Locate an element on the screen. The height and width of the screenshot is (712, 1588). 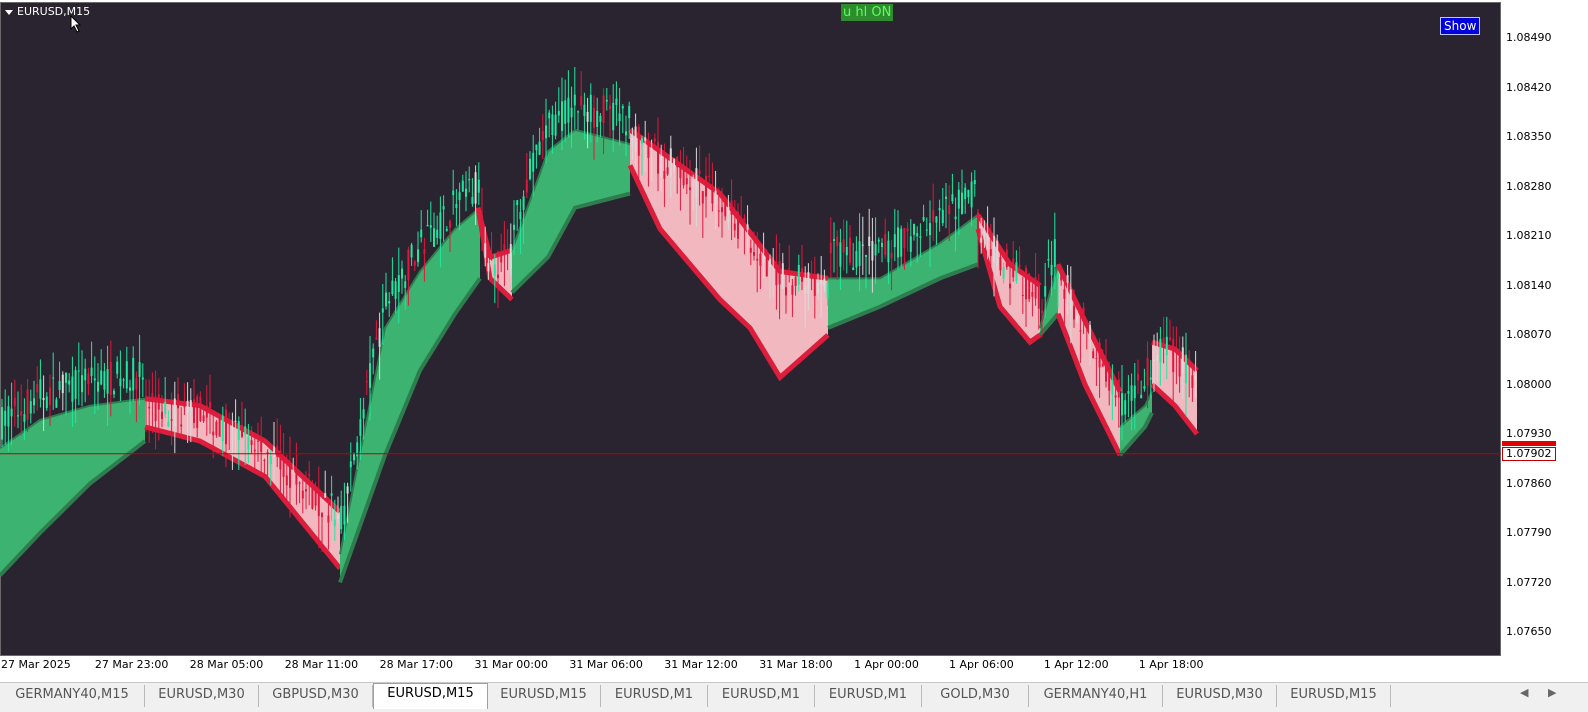
scroll-right-icon: ▶ is located at coordinates (1552, 692).